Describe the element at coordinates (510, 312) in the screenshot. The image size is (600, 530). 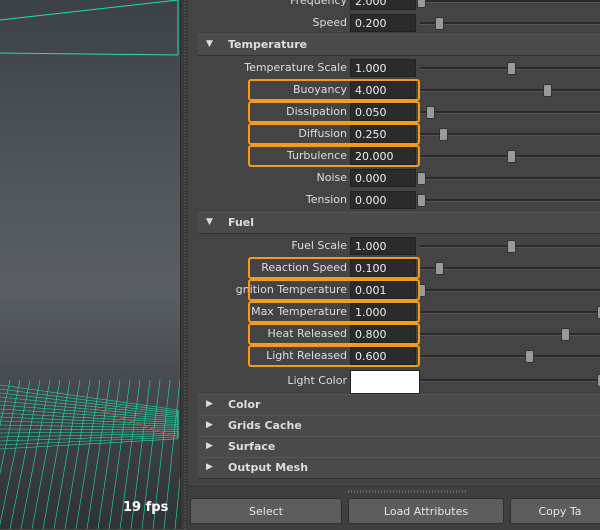
I see `attr-slider-max-temperature` at that location.